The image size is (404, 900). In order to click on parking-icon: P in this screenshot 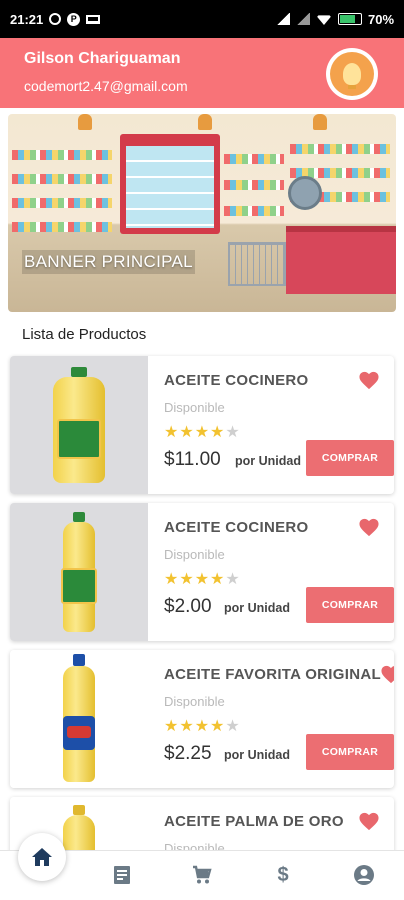, I will do `click(74, 19)`.